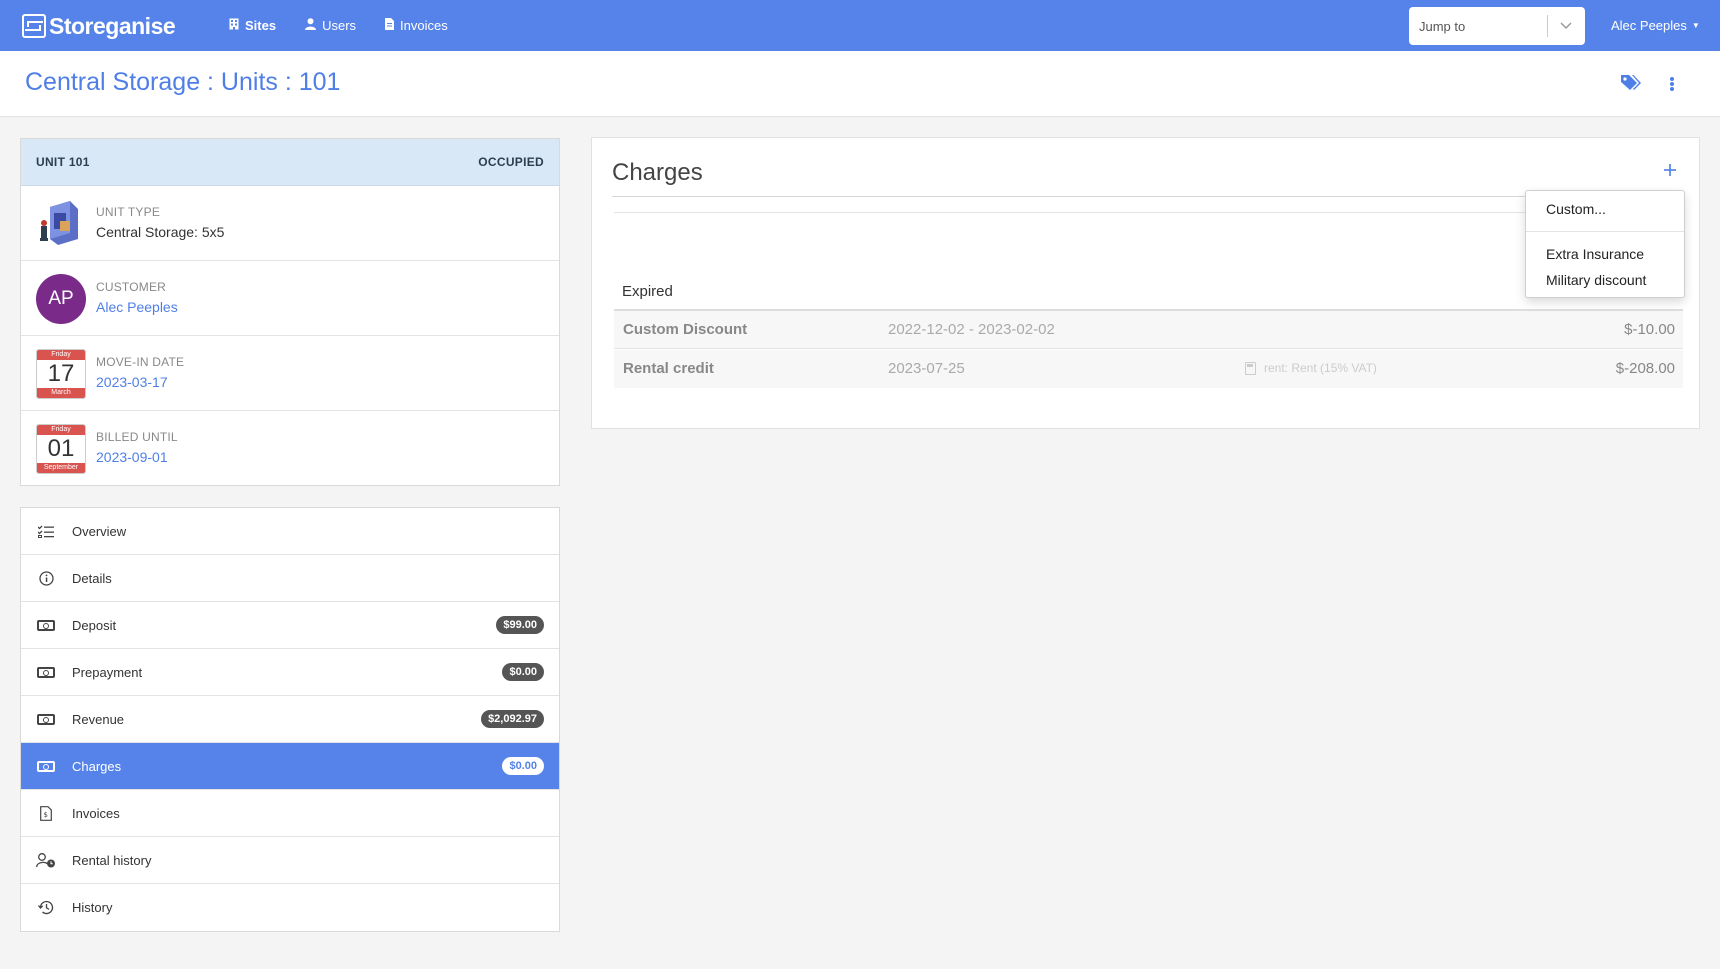 The width and height of the screenshot is (1720, 969). What do you see at coordinates (137, 437) in the screenshot?
I see `billed-until-label: BILLED UNTIL` at bounding box center [137, 437].